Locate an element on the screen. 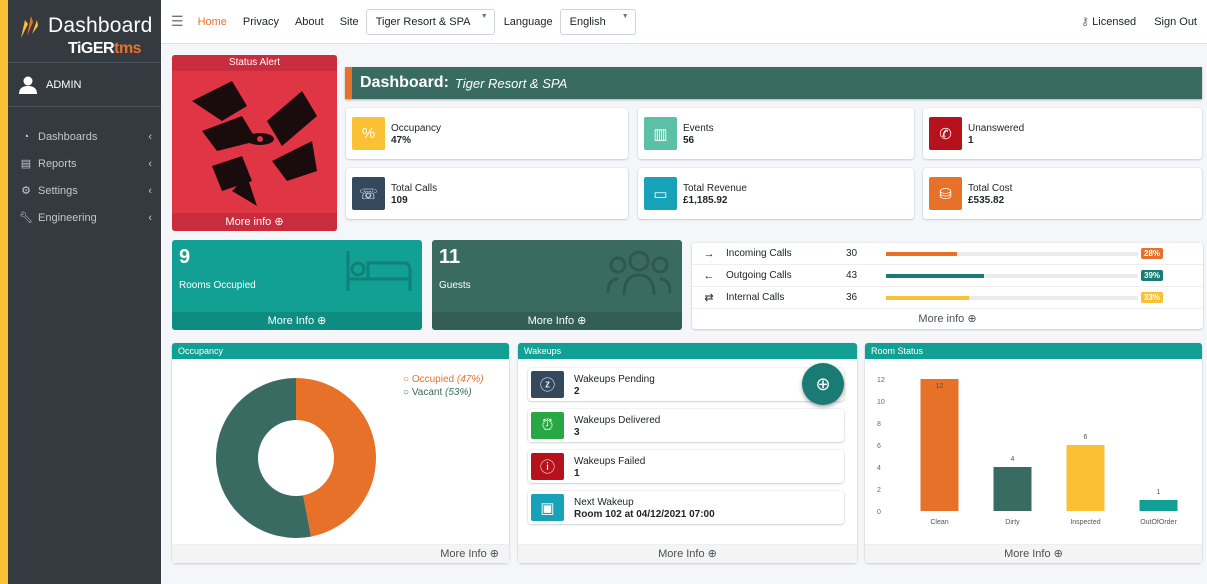 The height and width of the screenshot is (584, 1207). calls-row-label: Internal Calls is located at coordinates (755, 297).